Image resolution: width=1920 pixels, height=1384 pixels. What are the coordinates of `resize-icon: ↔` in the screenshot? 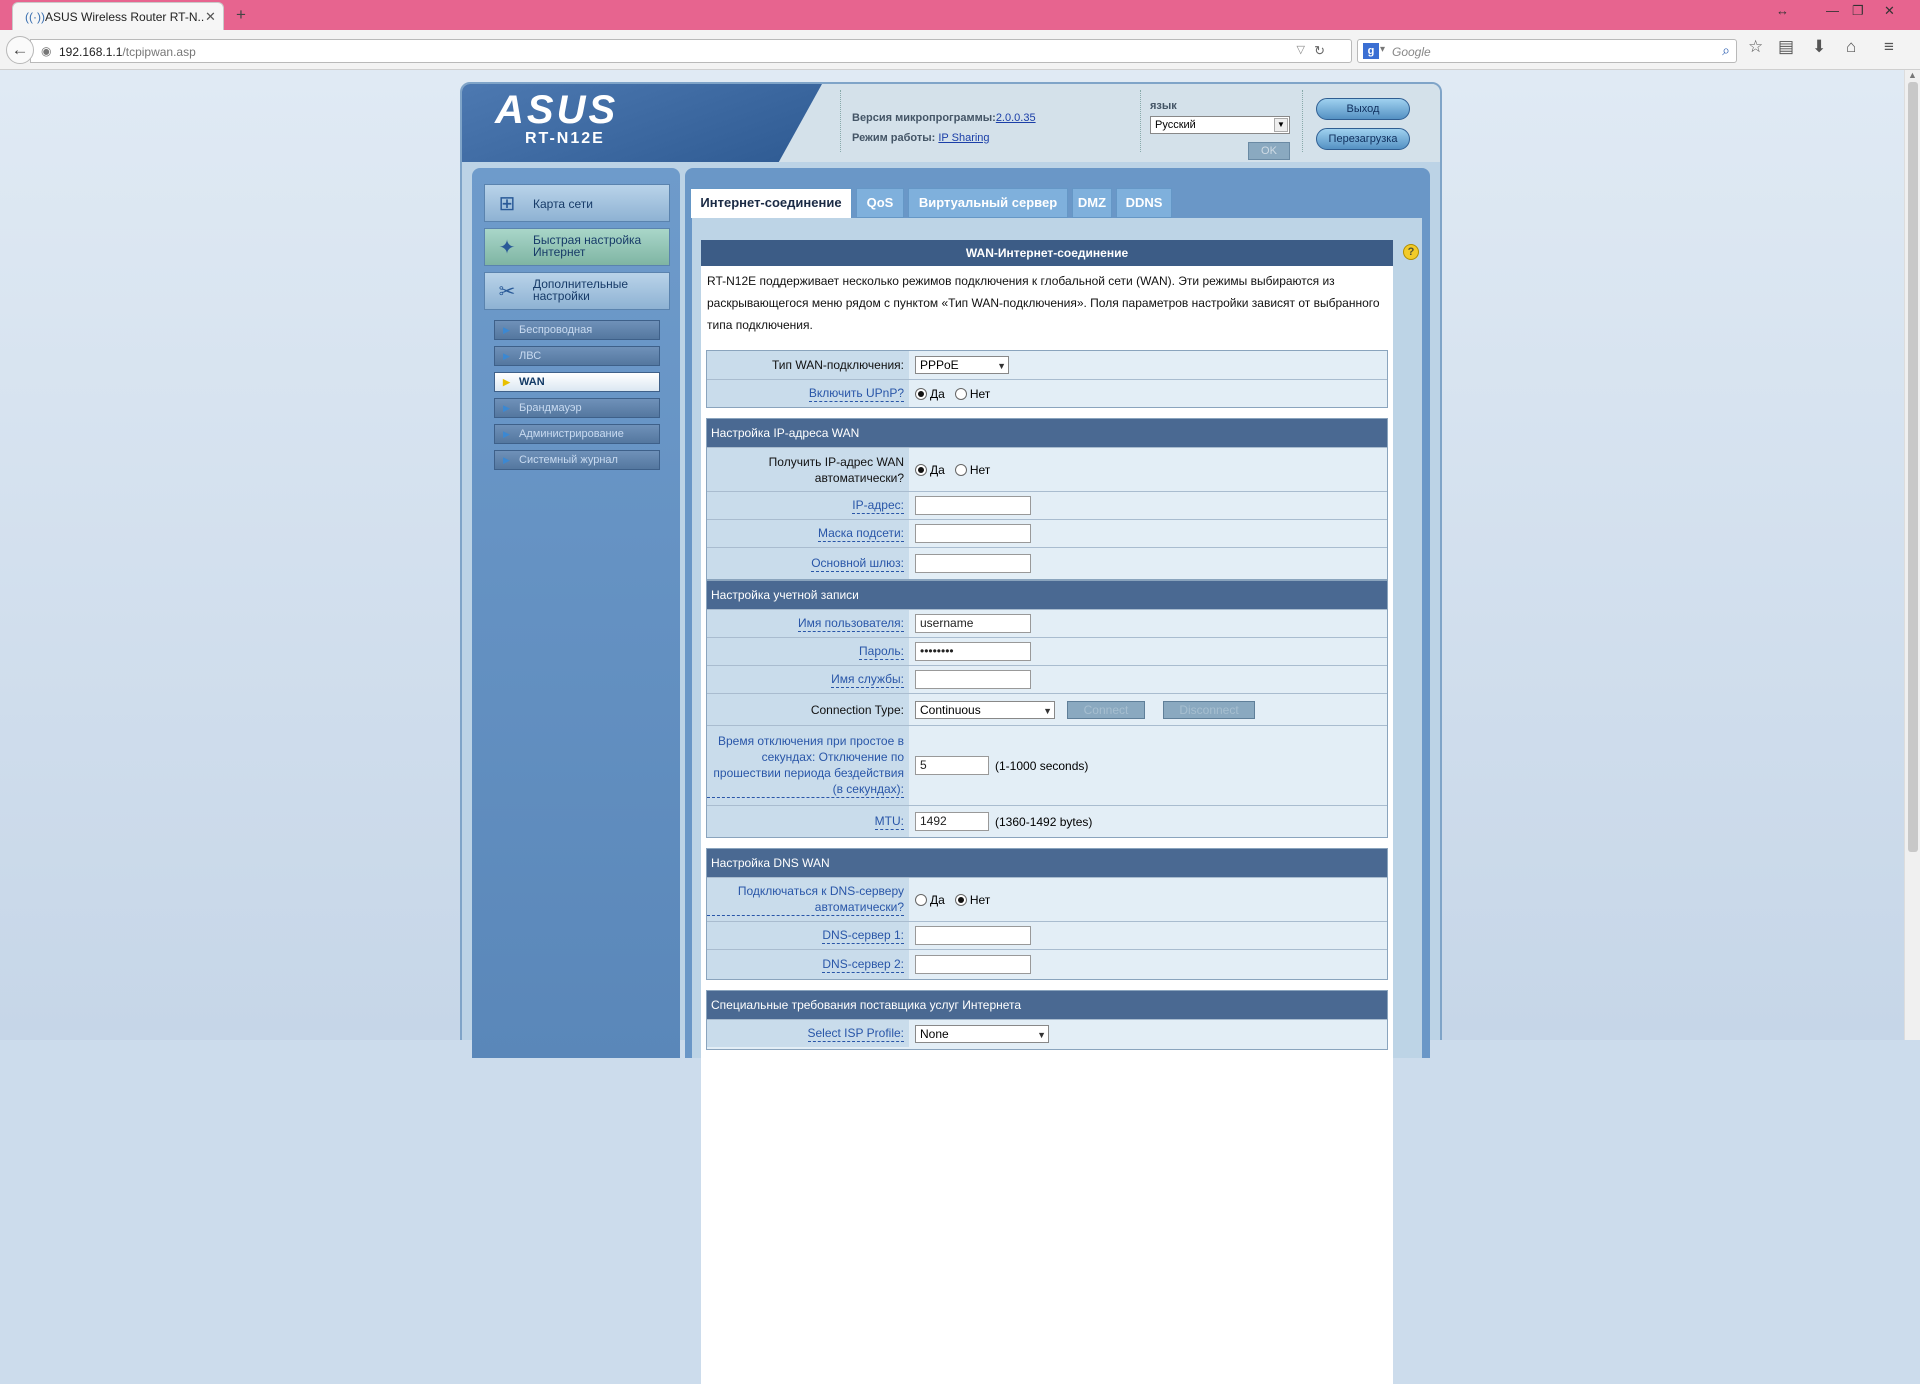 It's located at (1782, 10).